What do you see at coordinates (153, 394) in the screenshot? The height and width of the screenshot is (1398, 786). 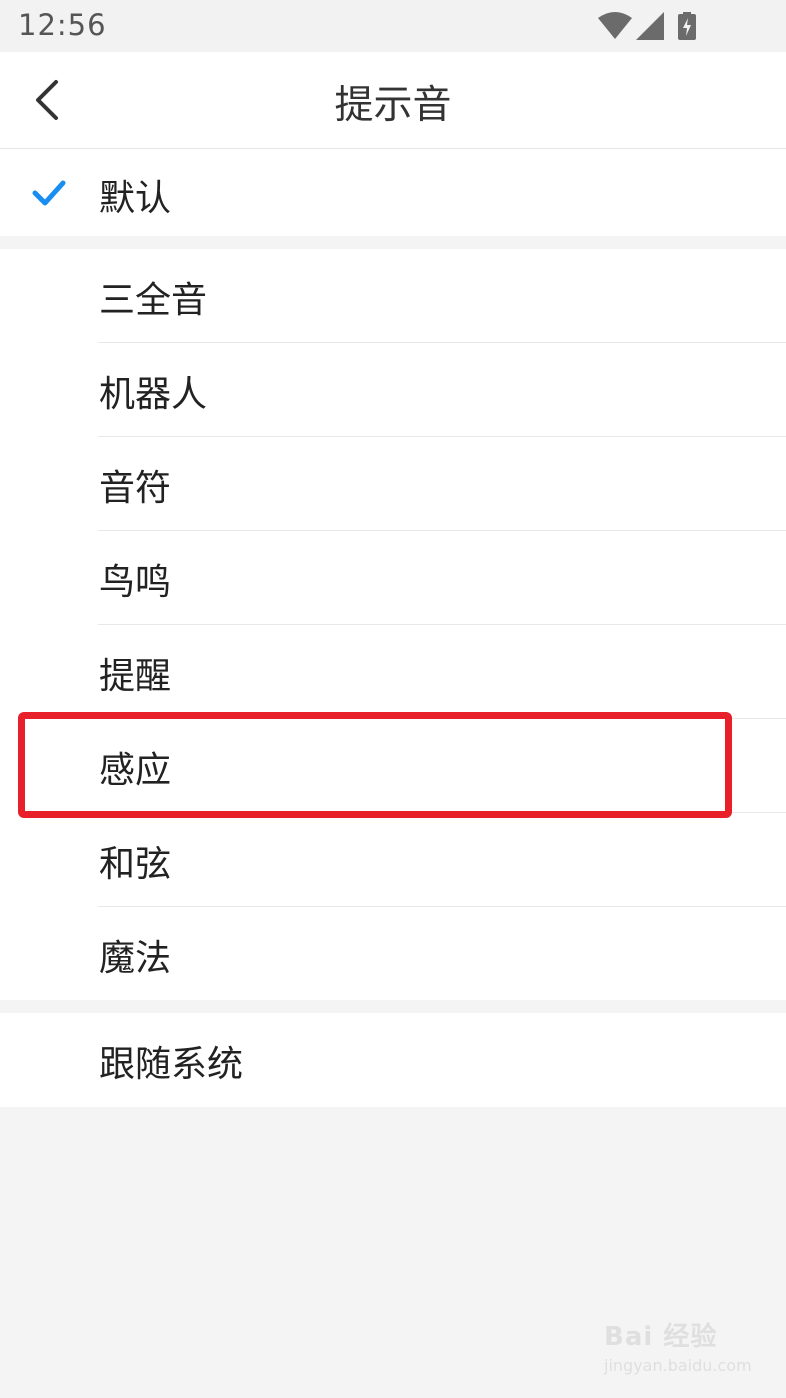 I see `sound-option-label: 机器人` at bounding box center [153, 394].